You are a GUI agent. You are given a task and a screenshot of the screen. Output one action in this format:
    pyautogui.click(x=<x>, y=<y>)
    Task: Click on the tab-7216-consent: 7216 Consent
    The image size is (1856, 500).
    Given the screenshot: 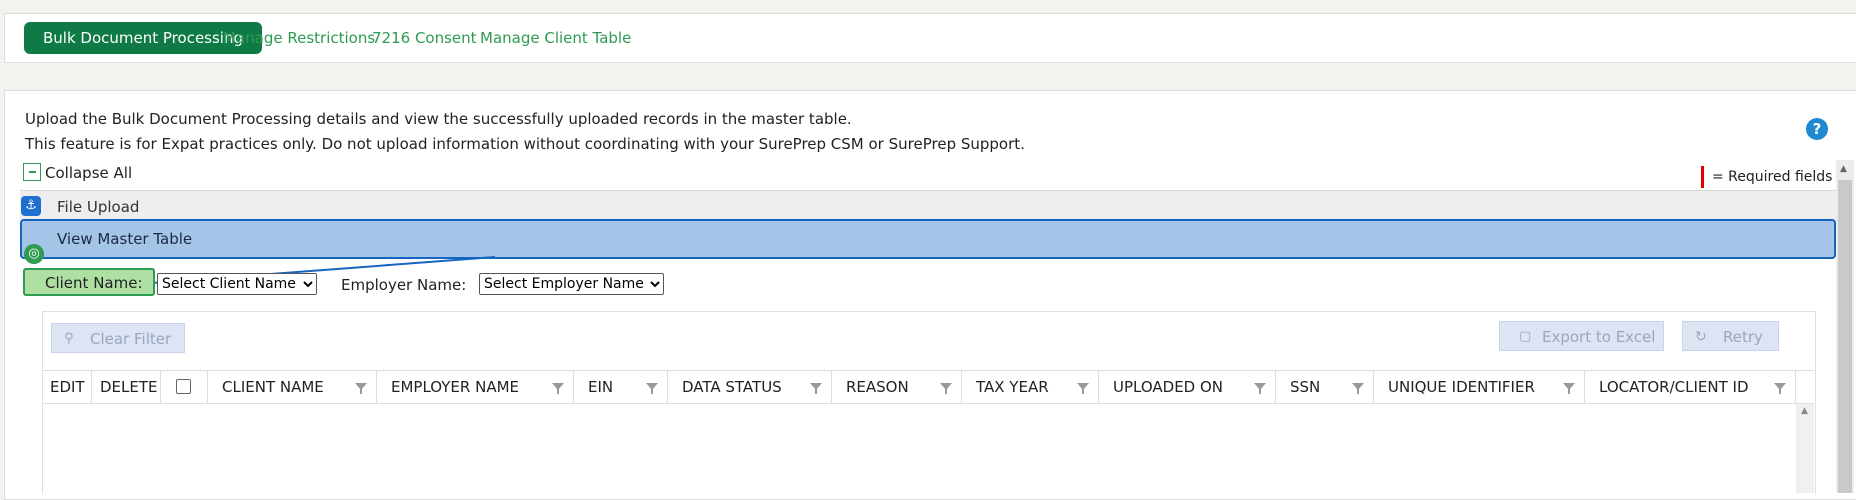 What is the action you would take?
    pyautogui.click(x=424, y=38)
    